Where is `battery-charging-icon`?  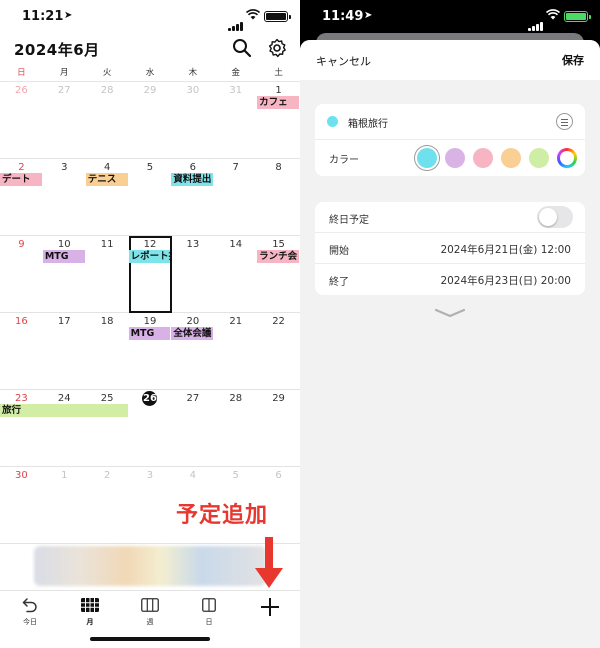
battery-charging-icon is located at coordinates (577, 16).